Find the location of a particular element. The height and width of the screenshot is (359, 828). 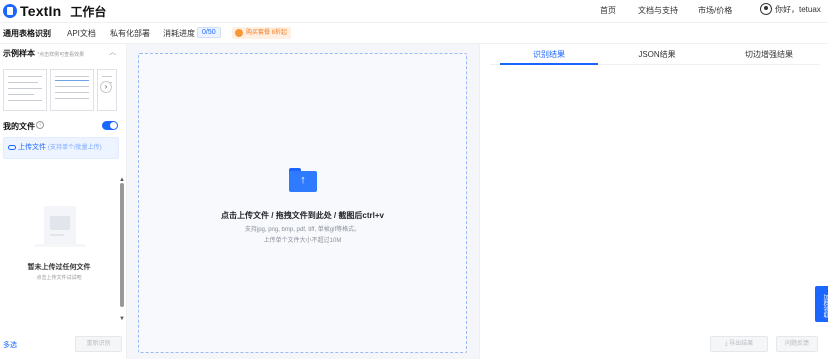

folder-upload-icon is located at coordinates (303, 180).